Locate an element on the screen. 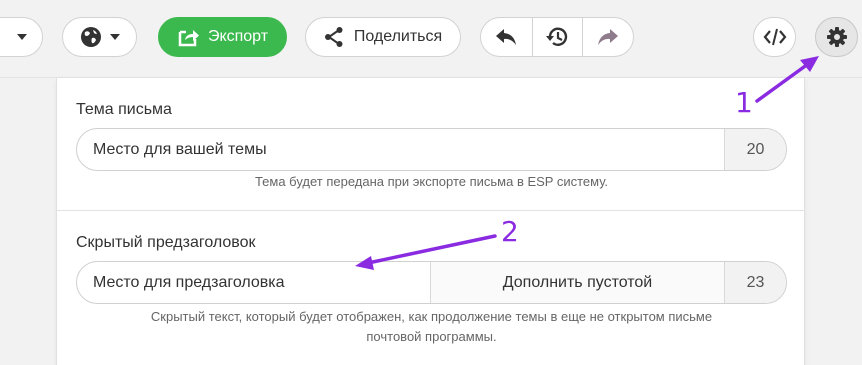 The image size is (862, 365). export-button: Экспорт is located at coordinates (222, 37).